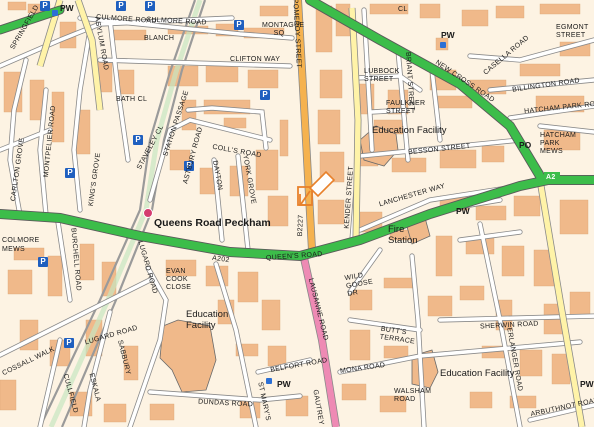  What do you see at coordinates (558, 143) in the screenshot?
I see `street-label: HATCHAM PARK MEWS` at bounding box center [558, 143].